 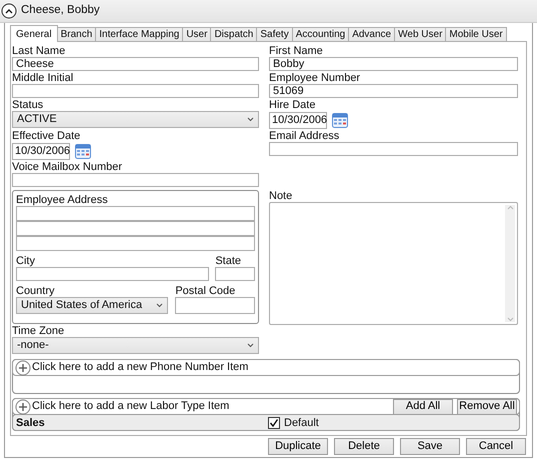 What do you see at coordinates (31, 423) in the screenshot?
I see `labor-type-name: Sales` at bounding box center [31, 423].